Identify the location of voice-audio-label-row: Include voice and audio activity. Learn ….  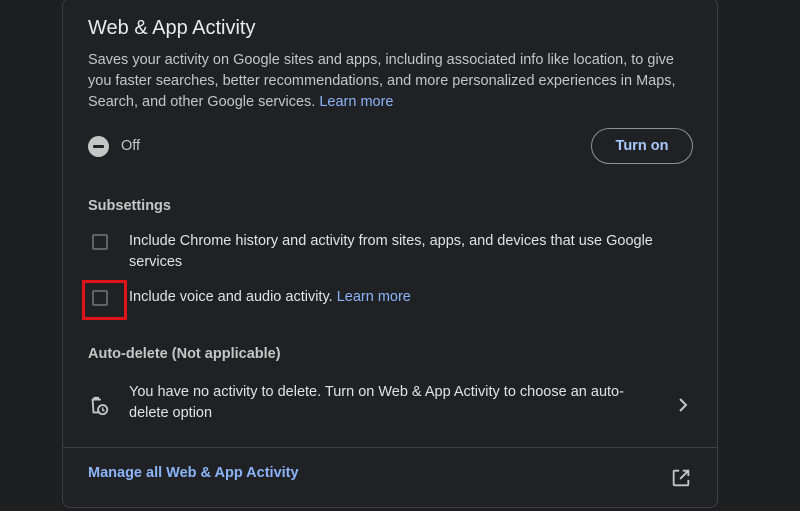
(409, 297).